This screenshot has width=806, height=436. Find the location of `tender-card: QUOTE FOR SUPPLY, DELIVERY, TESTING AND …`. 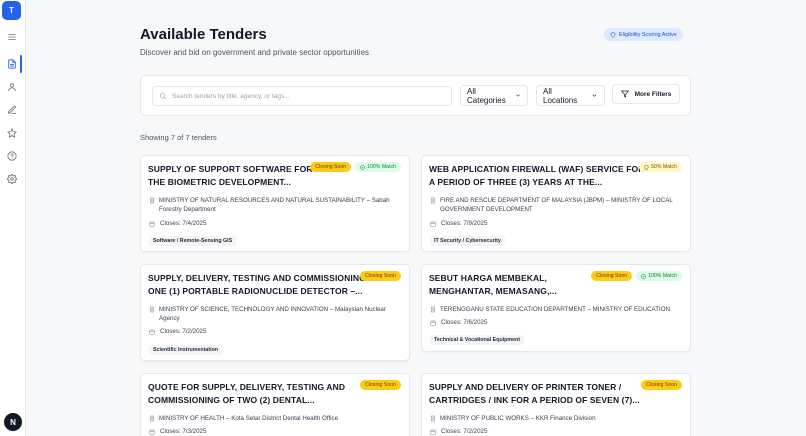

tender-card: QUOTE FOR SUPPLY, DELIVERY, TESTING AND … is located at coordinates (275, 404).